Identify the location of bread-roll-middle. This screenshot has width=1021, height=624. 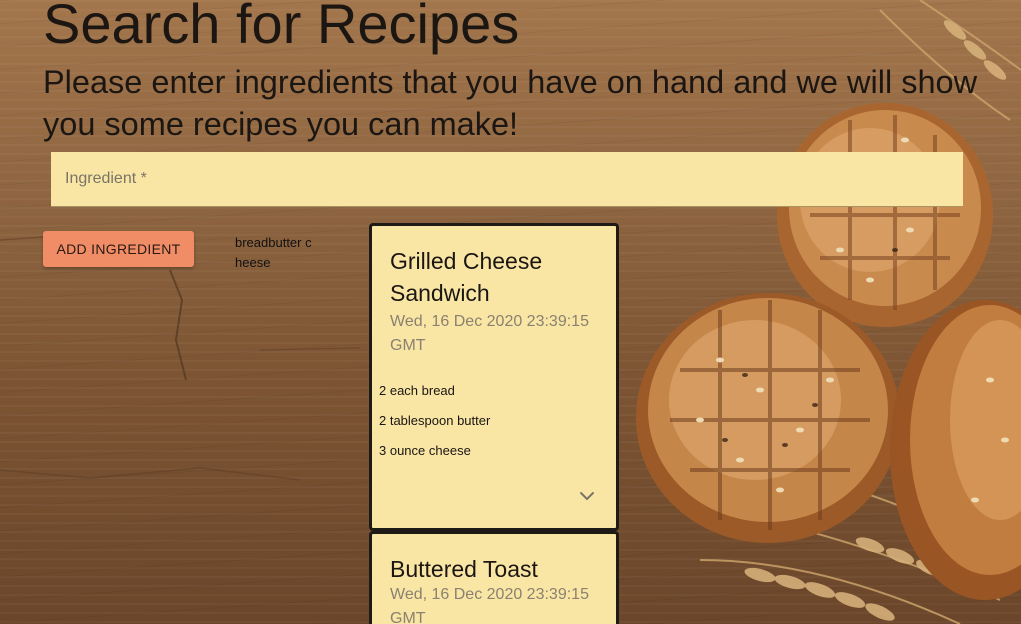
(768, 418).